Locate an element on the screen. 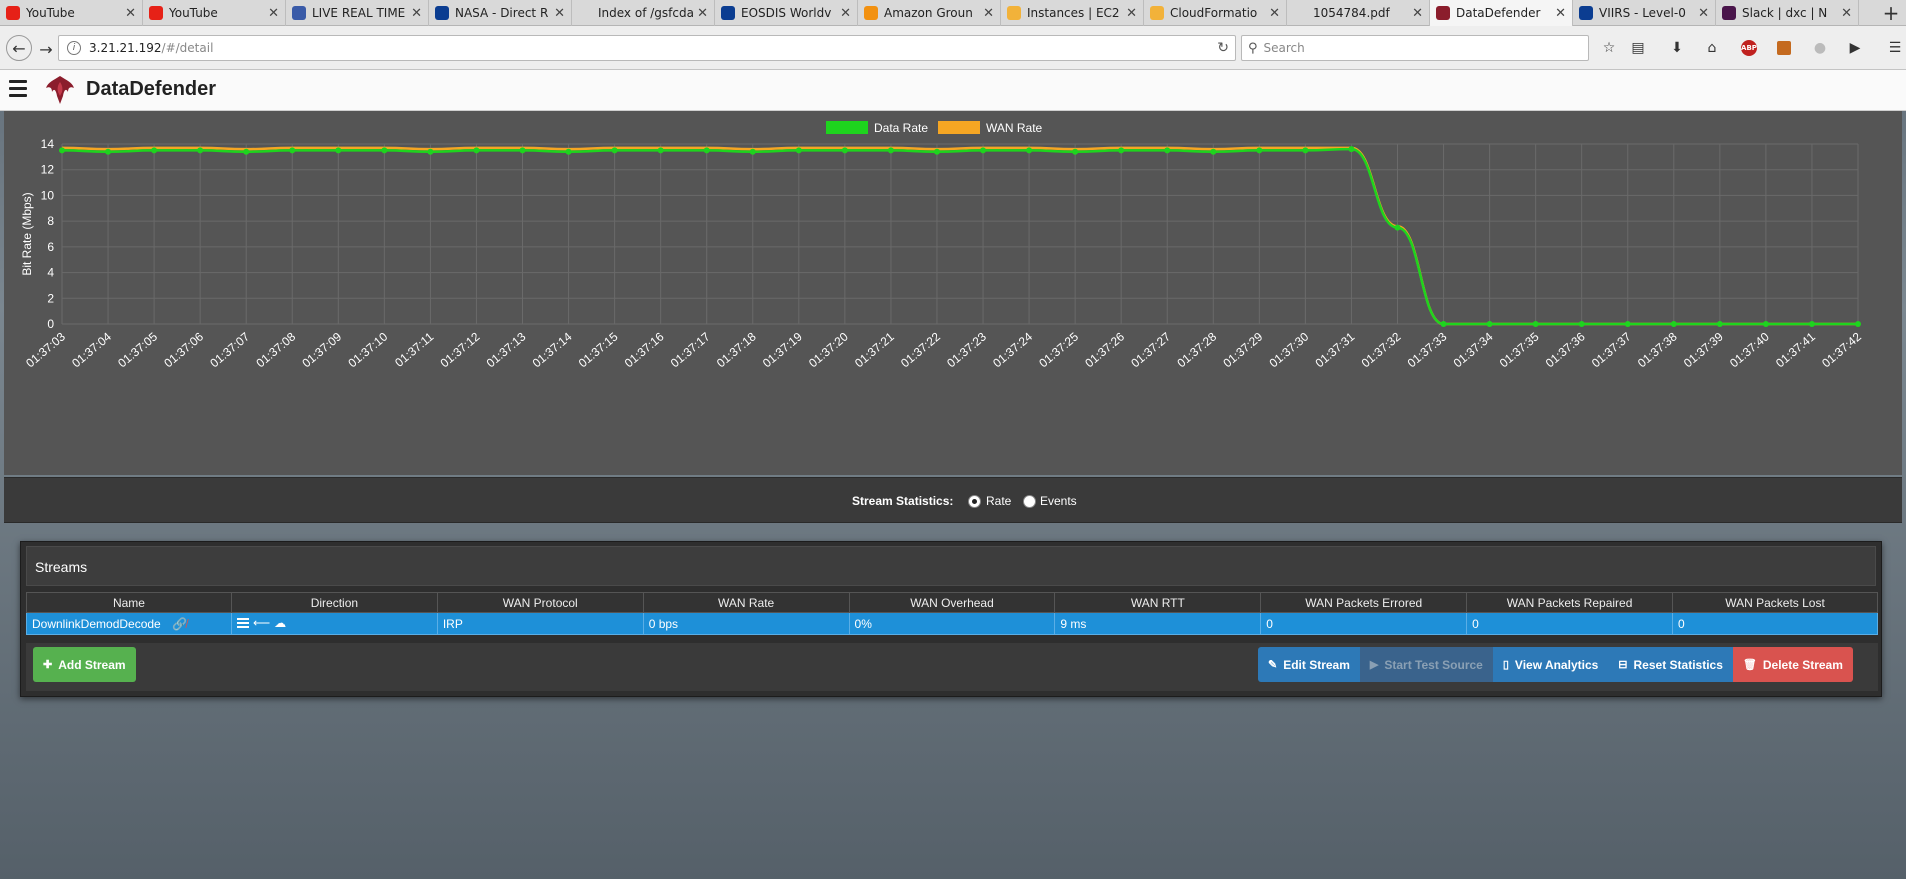 The image size is (1906, 879). browser-tab-title: Instances | EC2 is located at coordinates (1073, 13).